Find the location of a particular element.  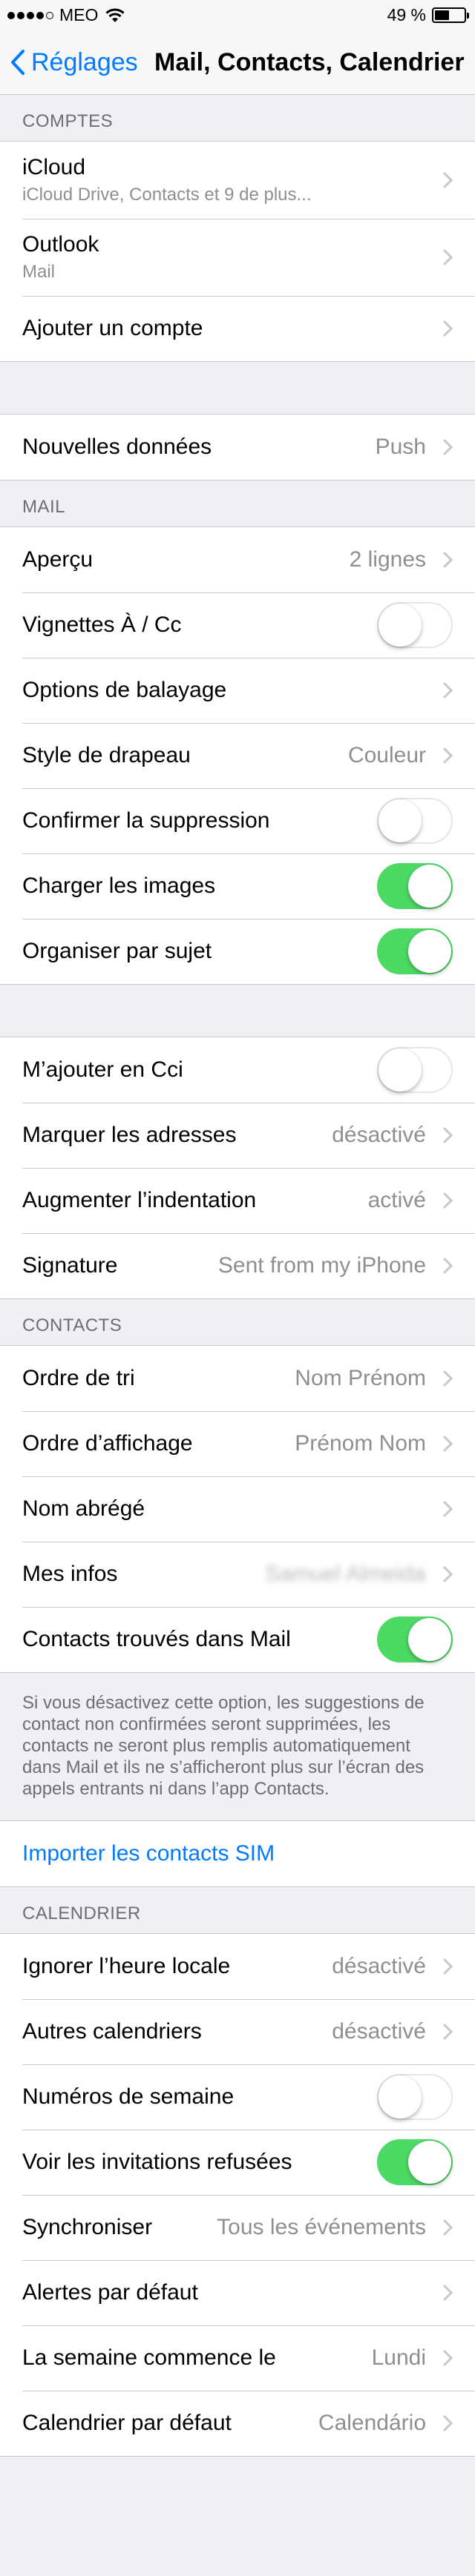

sort-order-value: Nom Prénom is located at coordinates (360, 1378).